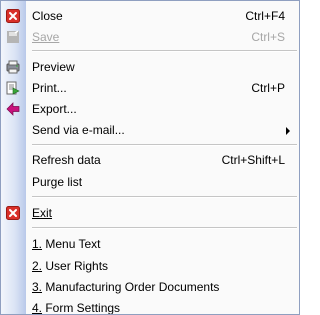 Image resolution: width=320 pixels, height=315 pixels. What do you see at coordinates (13, 16) in the screenshot?
I see `close-x-icon` at bounding box center [13, 16].